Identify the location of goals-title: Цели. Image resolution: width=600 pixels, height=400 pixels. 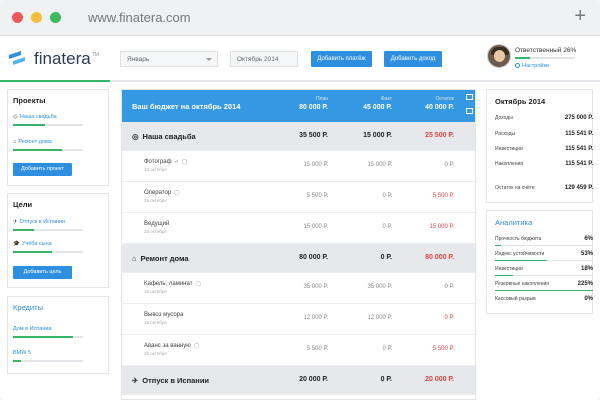
(23, 204).